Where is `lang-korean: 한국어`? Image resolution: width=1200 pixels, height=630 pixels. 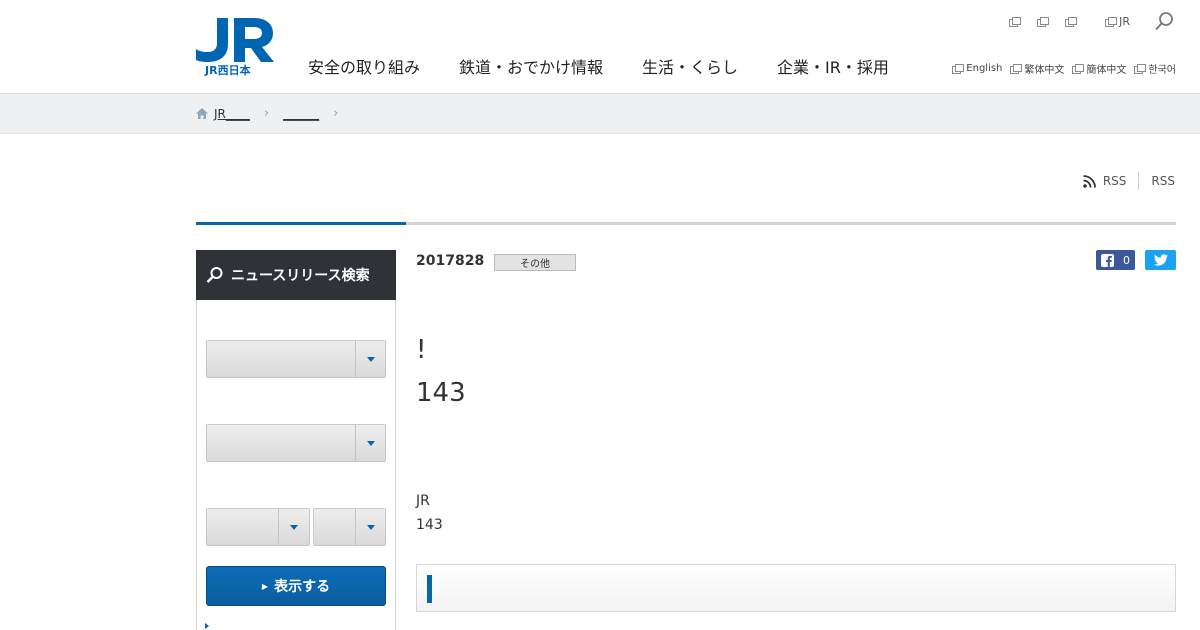 lang-korean: 한국어 is located at coordinates (1155, 68).